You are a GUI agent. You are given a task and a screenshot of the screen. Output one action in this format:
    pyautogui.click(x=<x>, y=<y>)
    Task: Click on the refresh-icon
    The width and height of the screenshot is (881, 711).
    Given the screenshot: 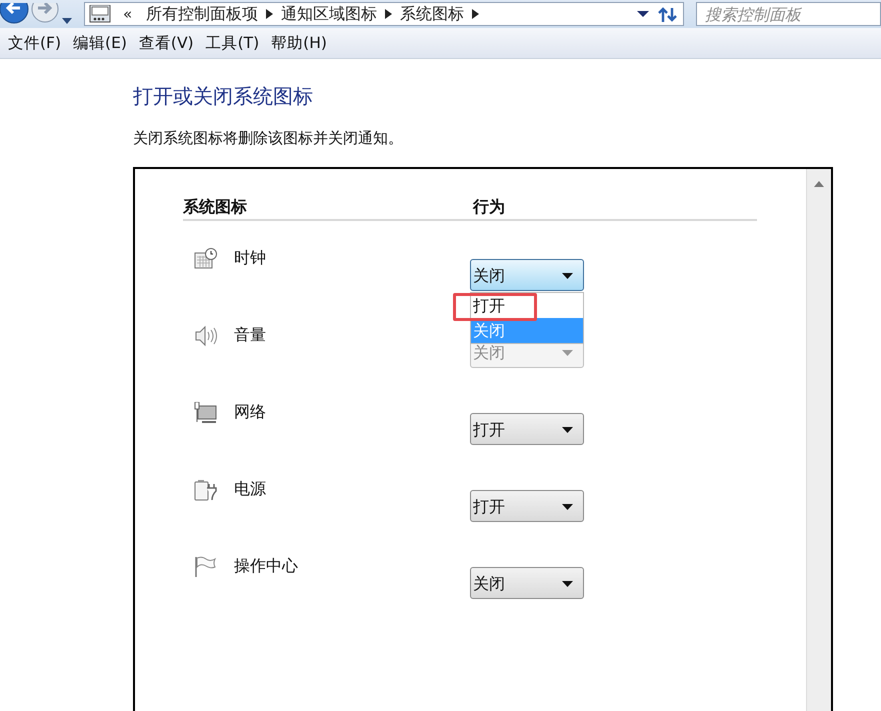 What is the action you would take?
    pyautogui.click(x=668, y=14)
    